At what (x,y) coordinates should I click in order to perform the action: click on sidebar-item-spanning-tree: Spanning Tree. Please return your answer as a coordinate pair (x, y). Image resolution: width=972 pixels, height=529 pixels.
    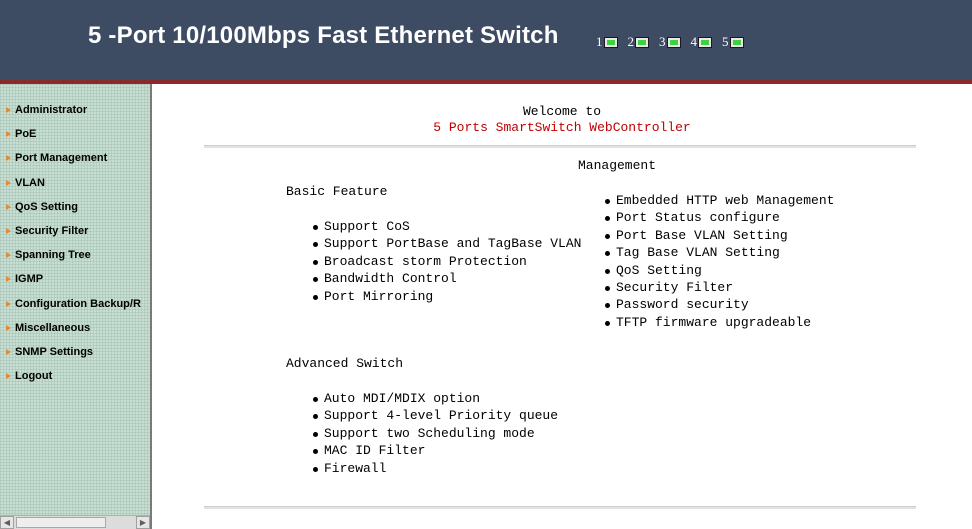
    Looking at the image, I should click on (73, 255).